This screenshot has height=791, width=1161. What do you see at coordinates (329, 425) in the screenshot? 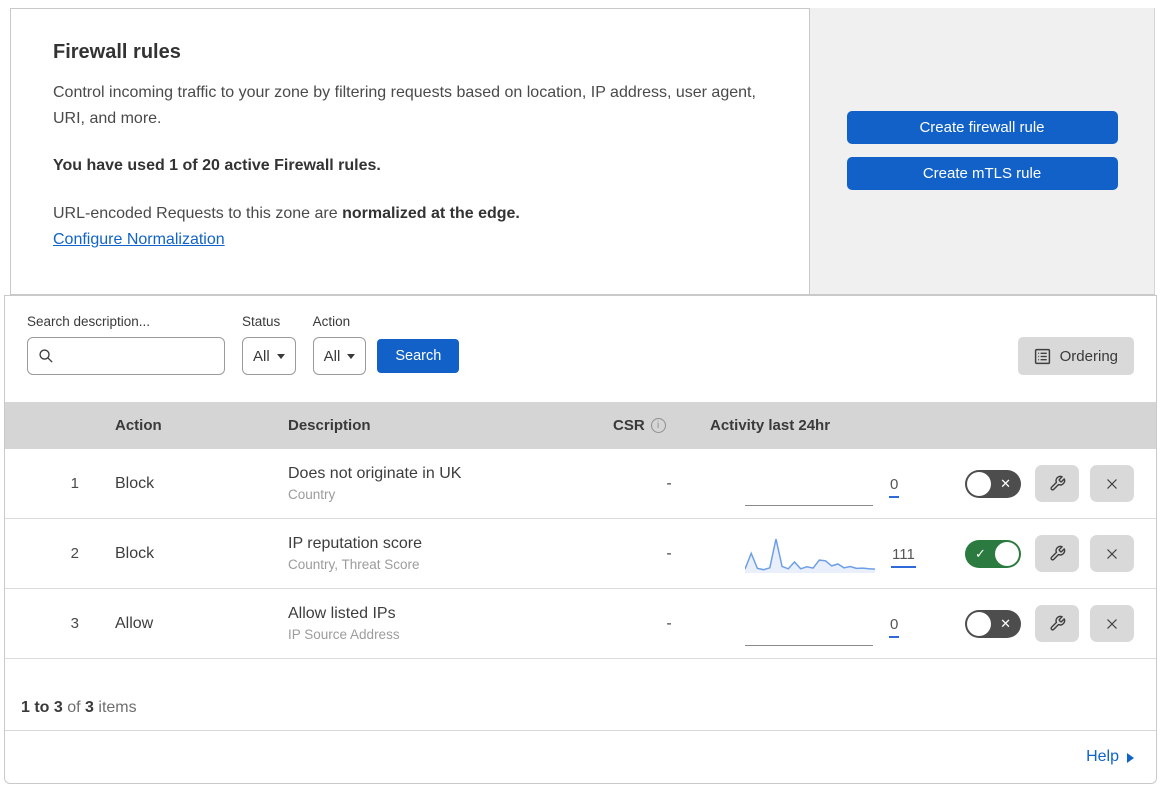
I see `description-column-header: Description` at bounding box center [329, 425].